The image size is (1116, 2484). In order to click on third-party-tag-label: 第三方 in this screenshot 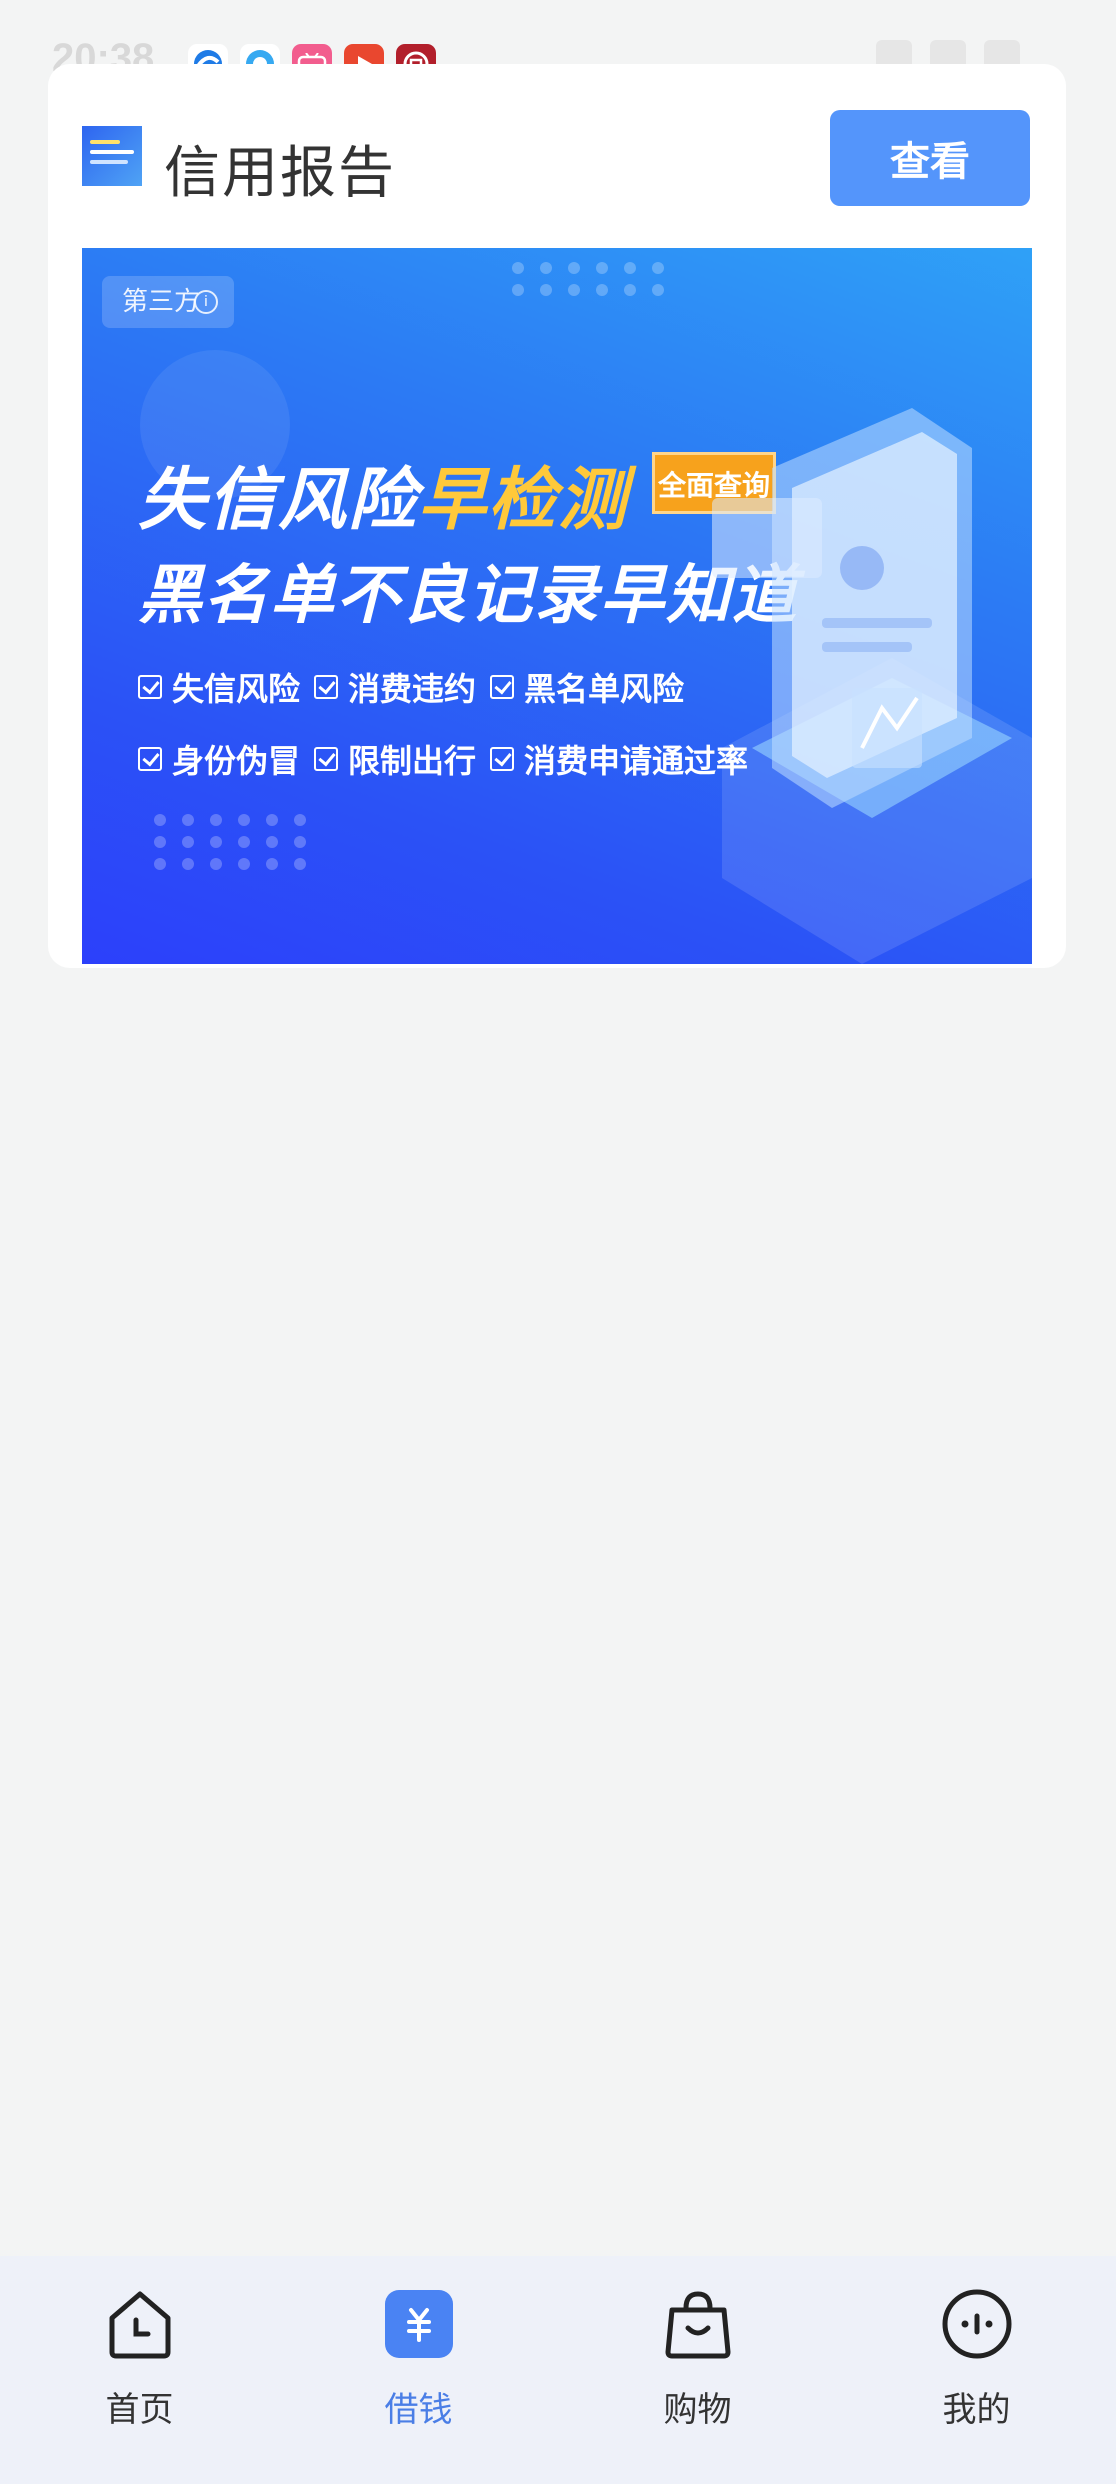, I will do `click(161, 302)`.